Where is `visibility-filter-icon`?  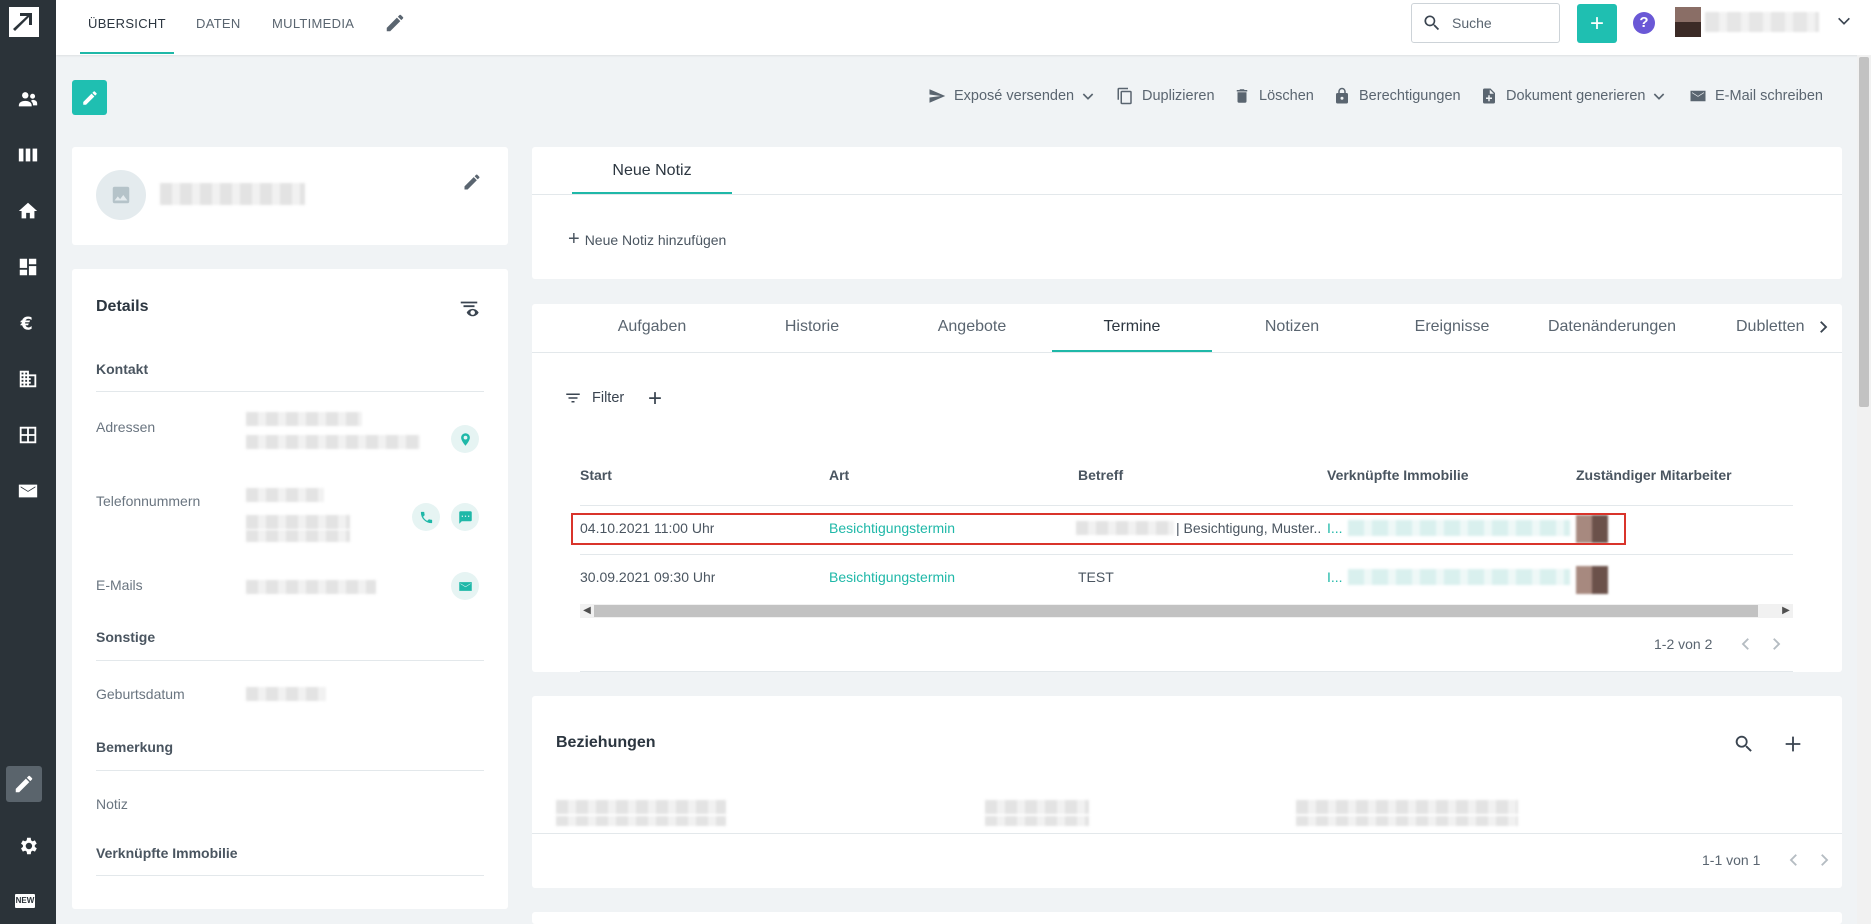 visibility-filter-icon is located at coordinates (469, 308).